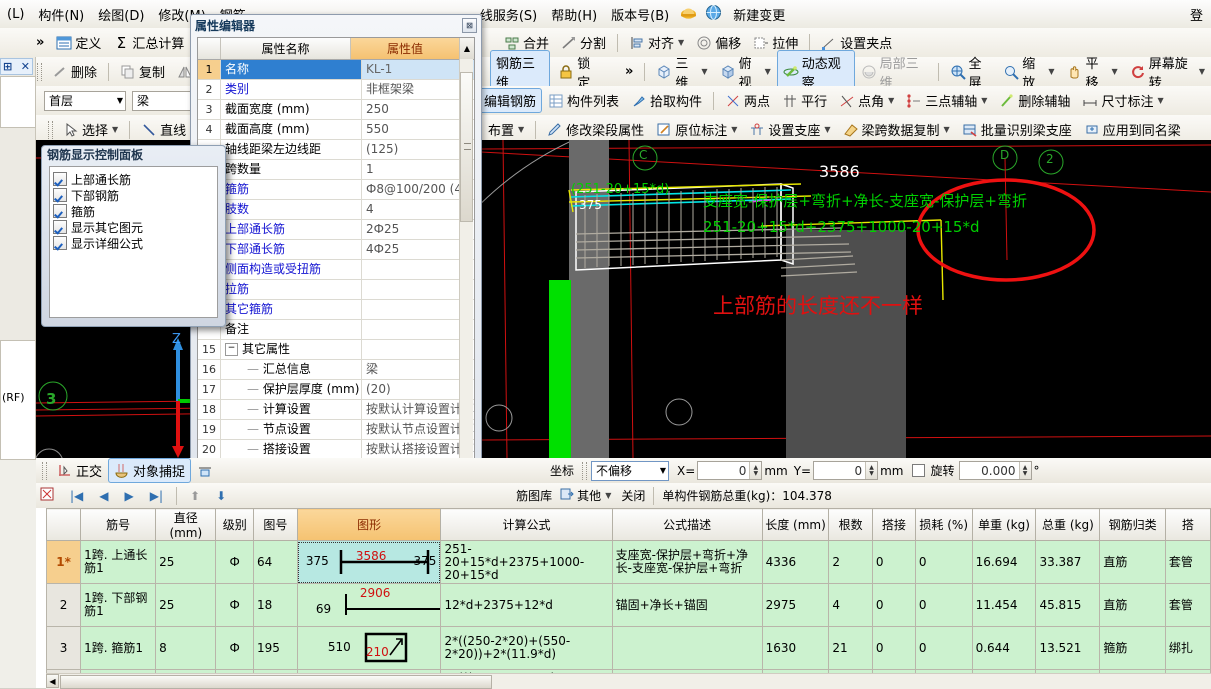 The height and width of the screenshot is (689, 1211). What do you see at coordinates (1004, 524) in the screenshot?
I see `table-header-cell: 单重 (kg)` at bounding box center [1004, 524].